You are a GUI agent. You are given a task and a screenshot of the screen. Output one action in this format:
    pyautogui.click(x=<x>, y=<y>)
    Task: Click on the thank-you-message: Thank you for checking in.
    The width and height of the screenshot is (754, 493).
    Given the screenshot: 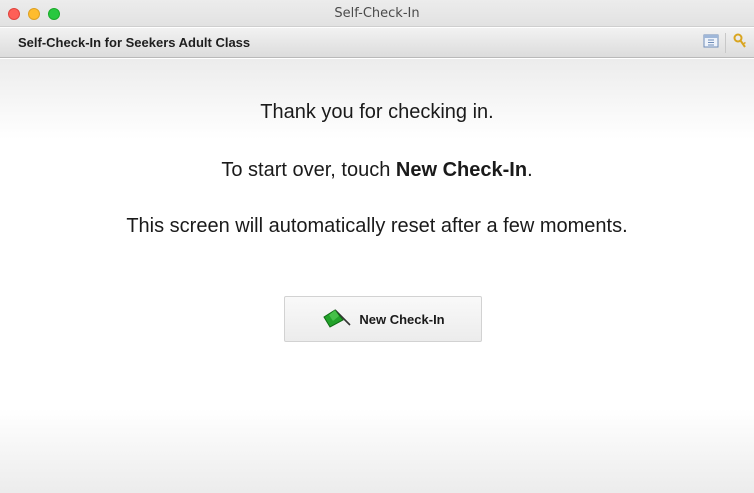 What is the action you would take?
    pyautogui.click(x=377, y=112)
    